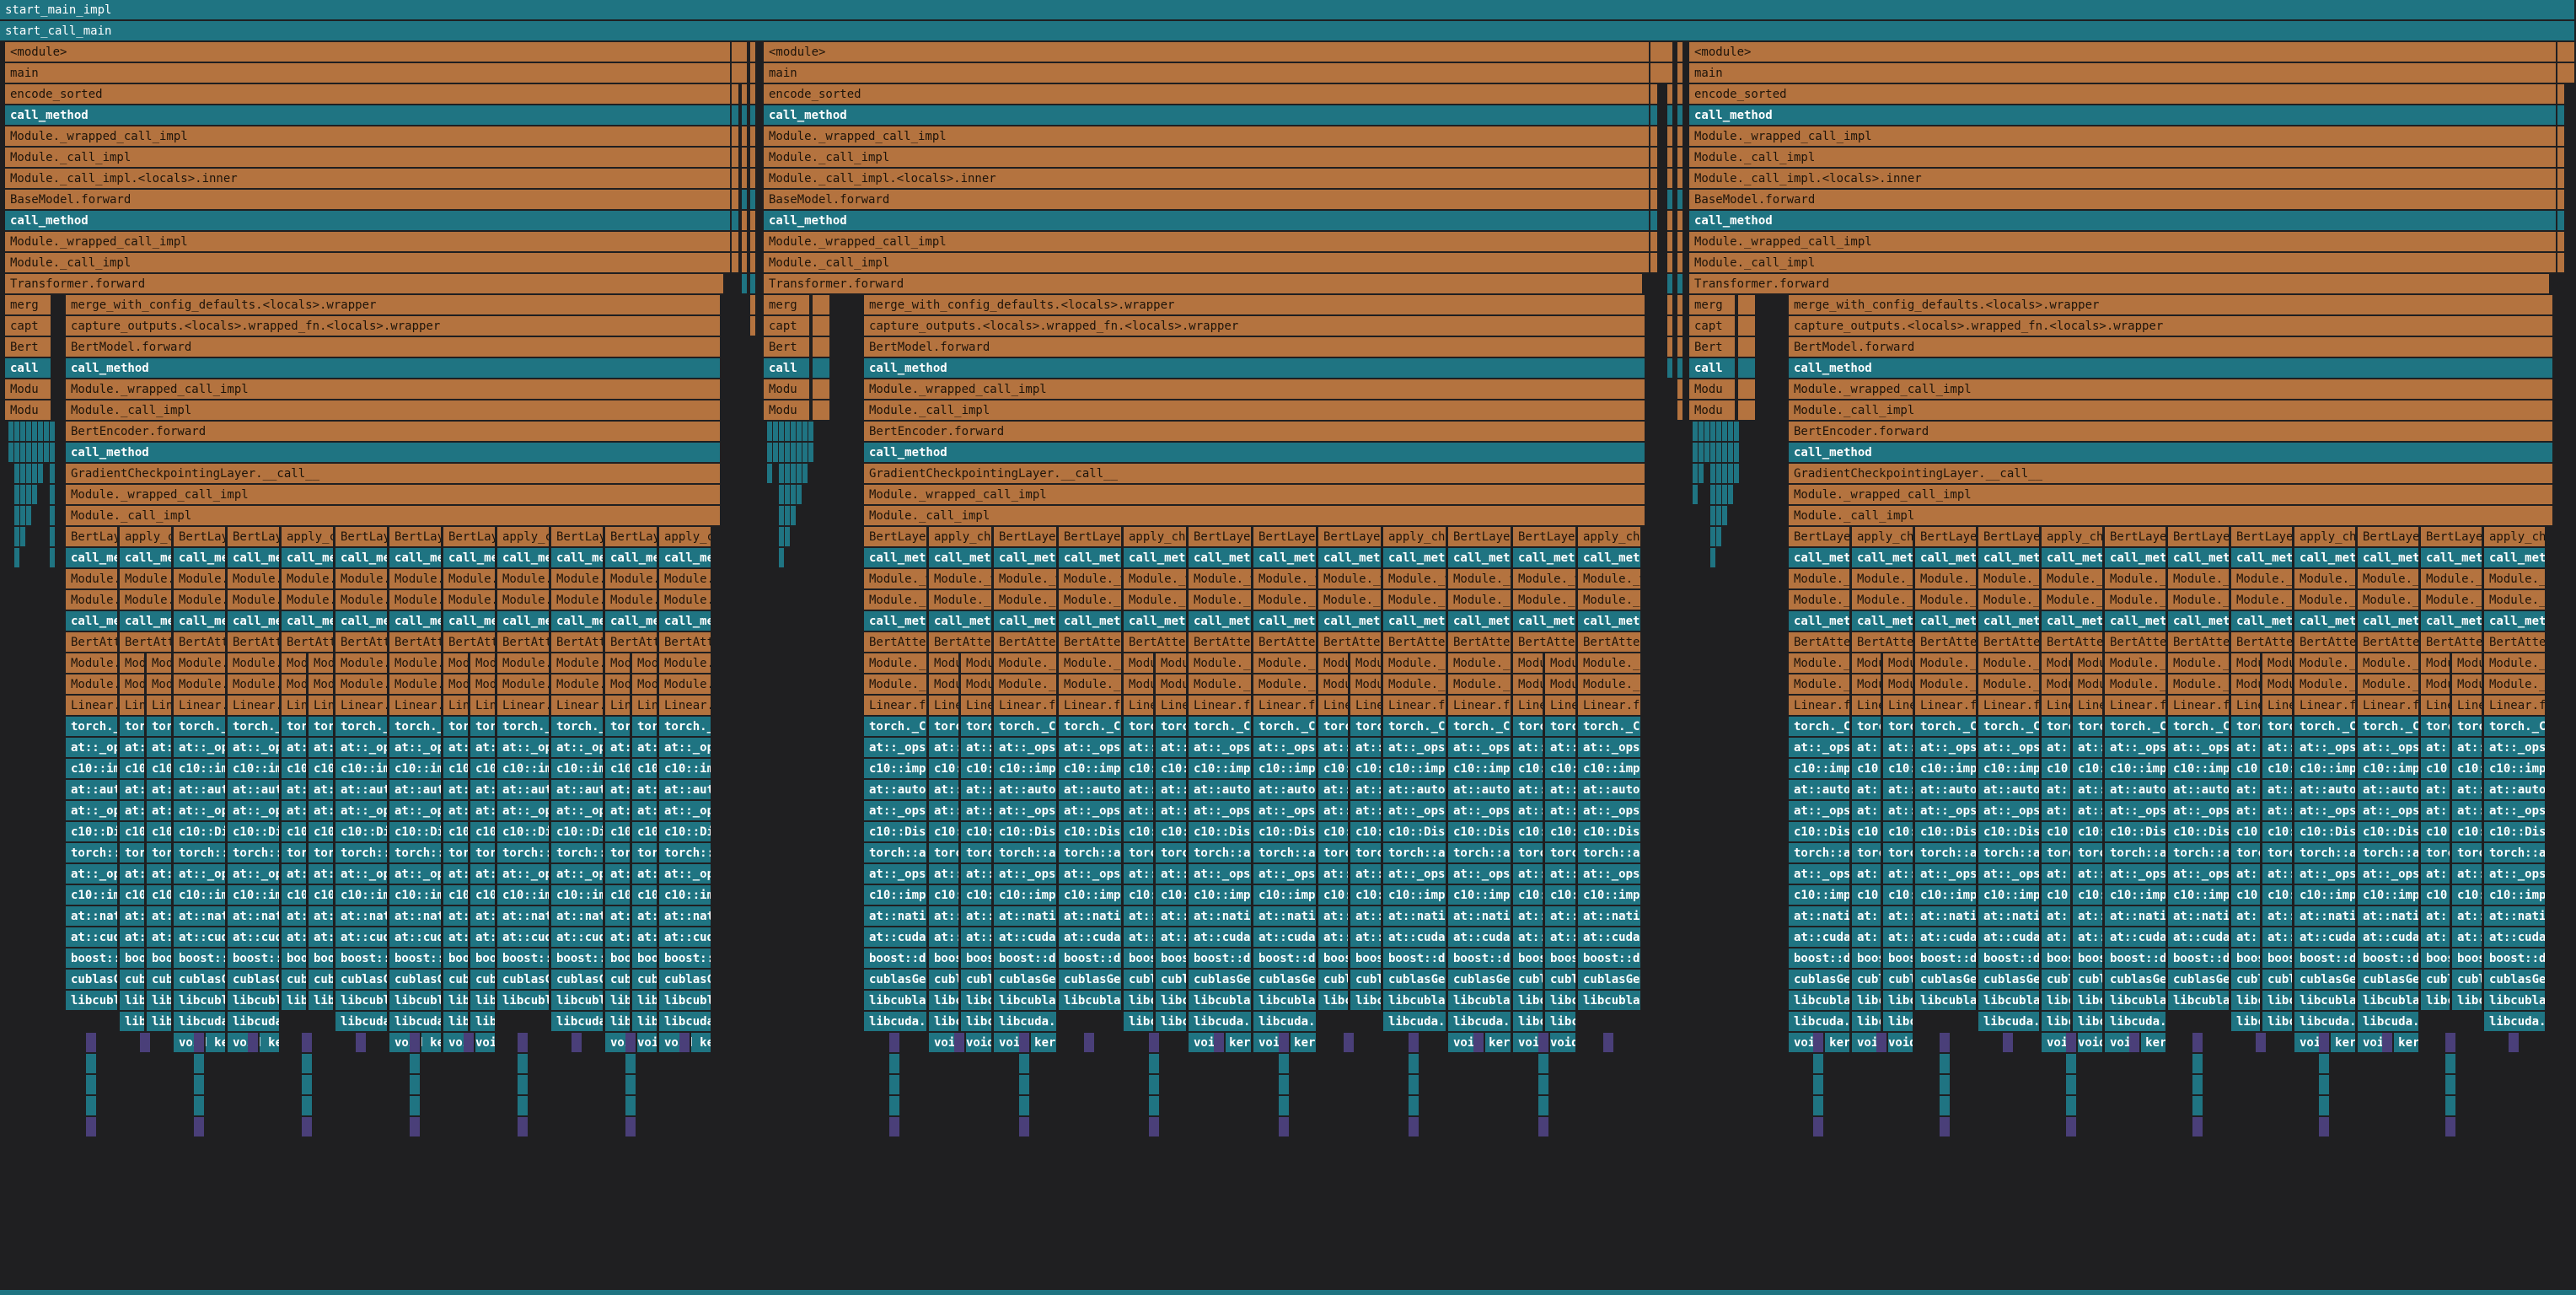 The width and height of the screenshot is (2576, 1295). Describe the element at coordinates (2123, 94) in the screenshot. I see `frame-encode-sorted: encode_sorted` at that location.